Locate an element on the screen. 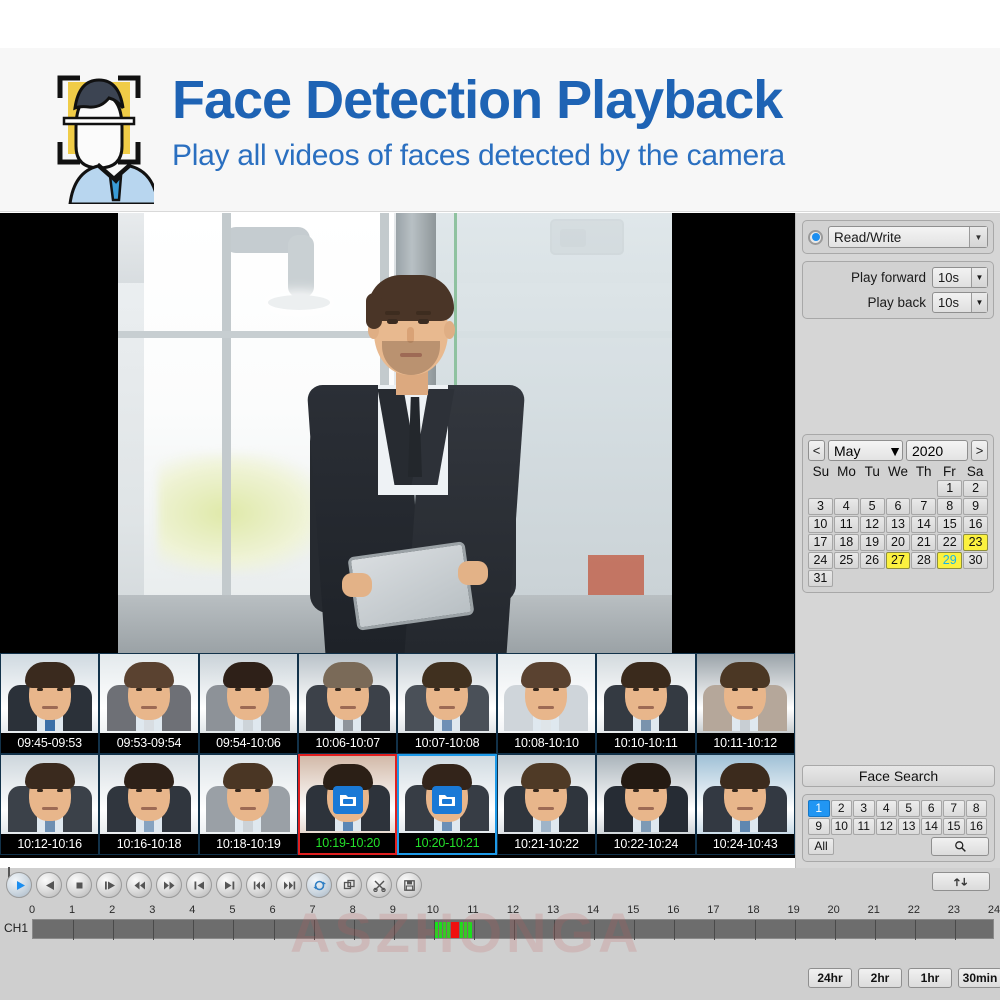  calendar-day: 14 is located at coordinates (924, 524).